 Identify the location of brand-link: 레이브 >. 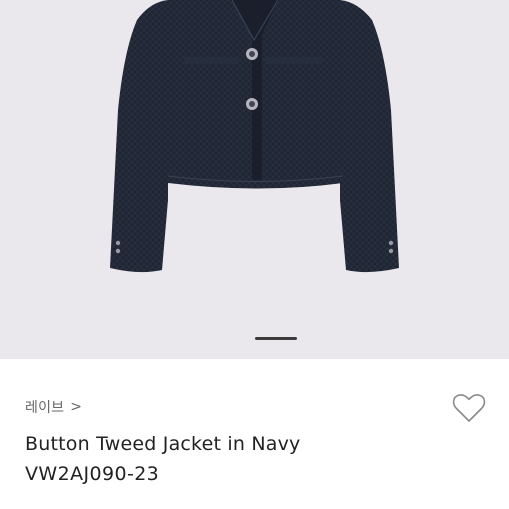
(53, 407).